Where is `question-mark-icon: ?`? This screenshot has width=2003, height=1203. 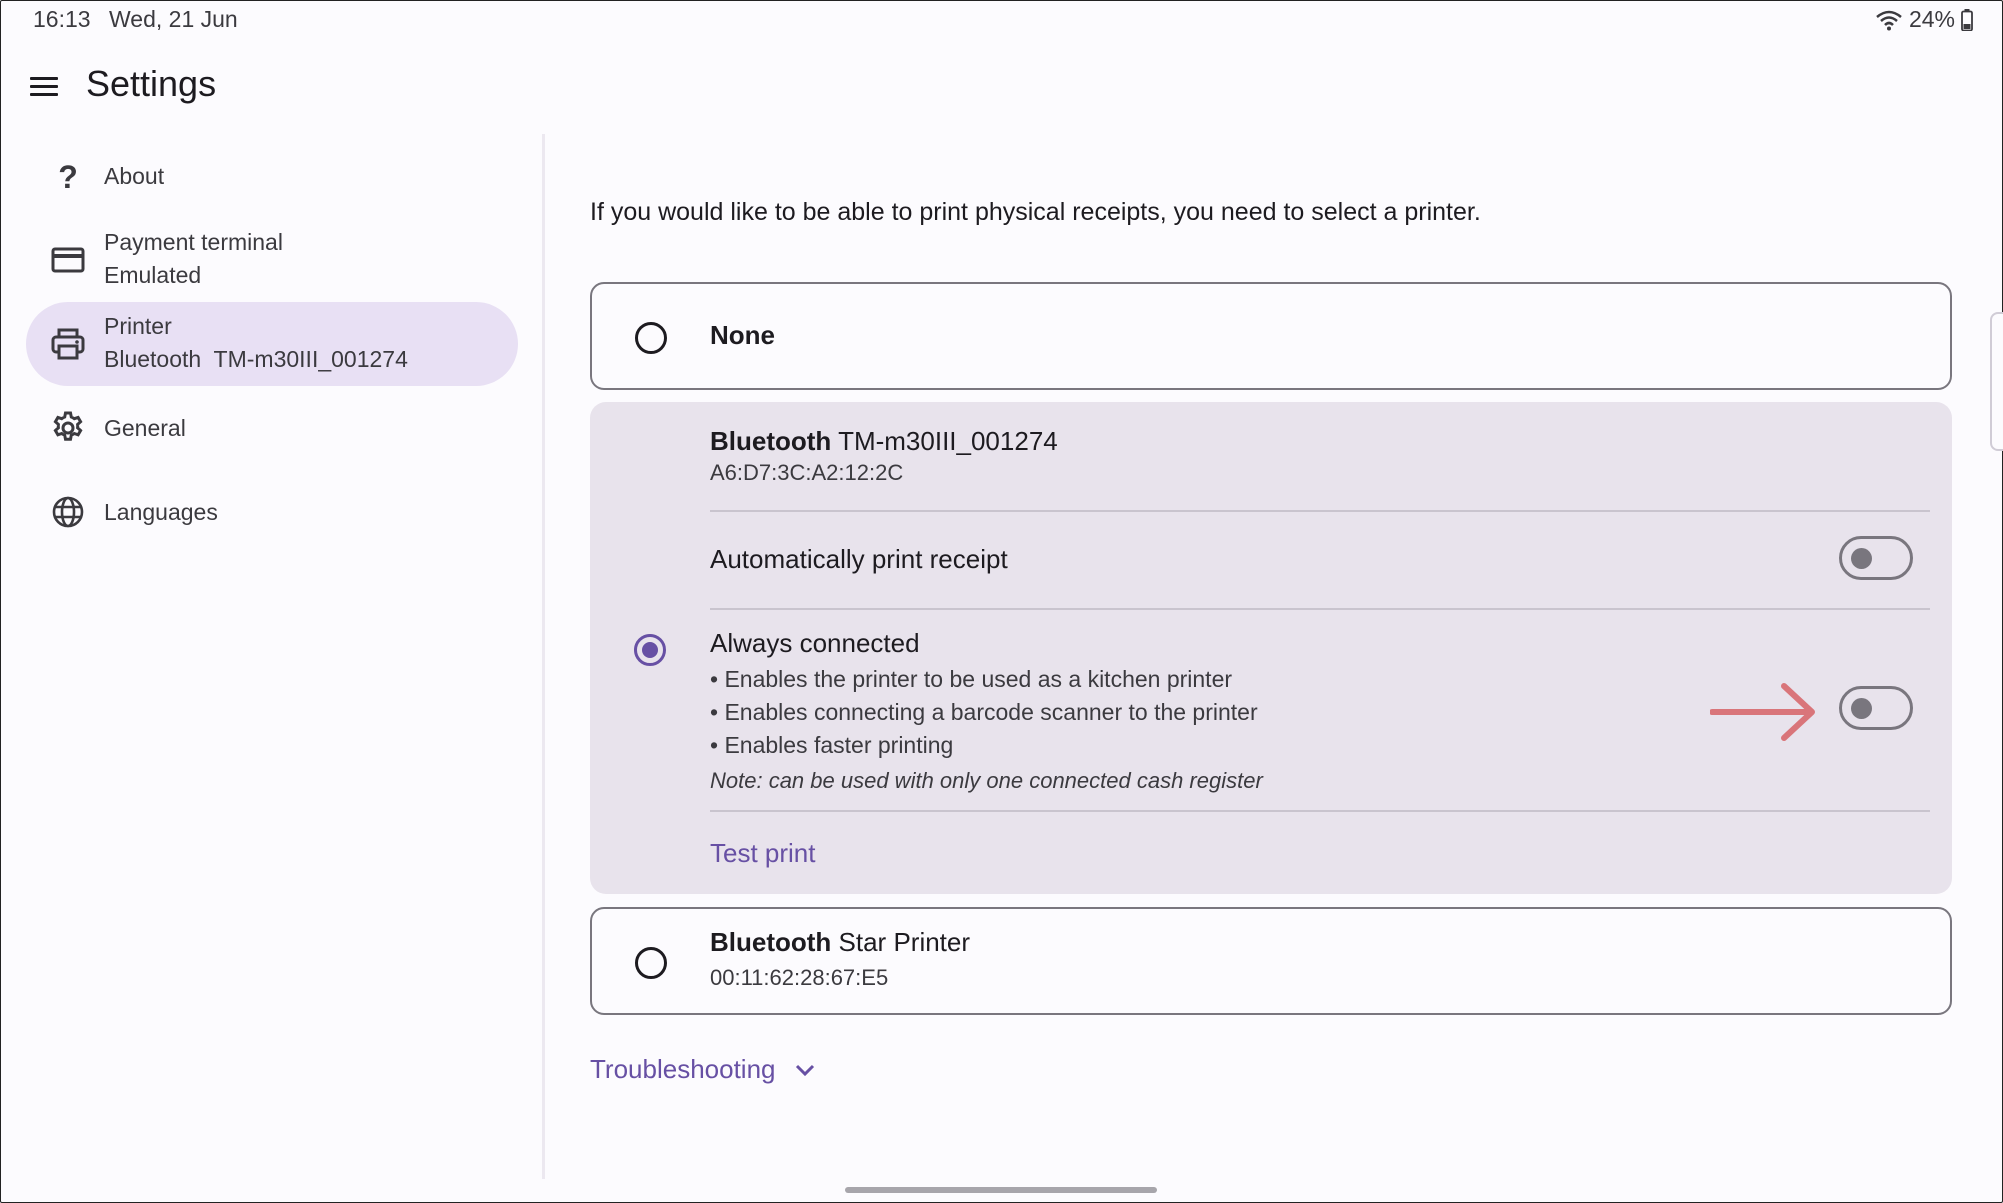
question-mark-icon: ? is located at coordinates (68, 176).